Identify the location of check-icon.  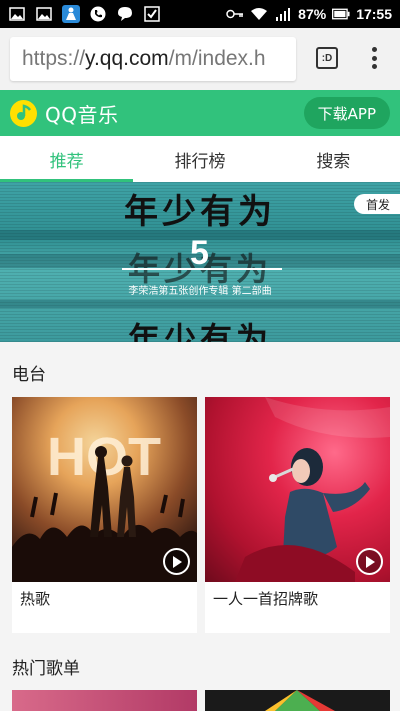
(152, 14).